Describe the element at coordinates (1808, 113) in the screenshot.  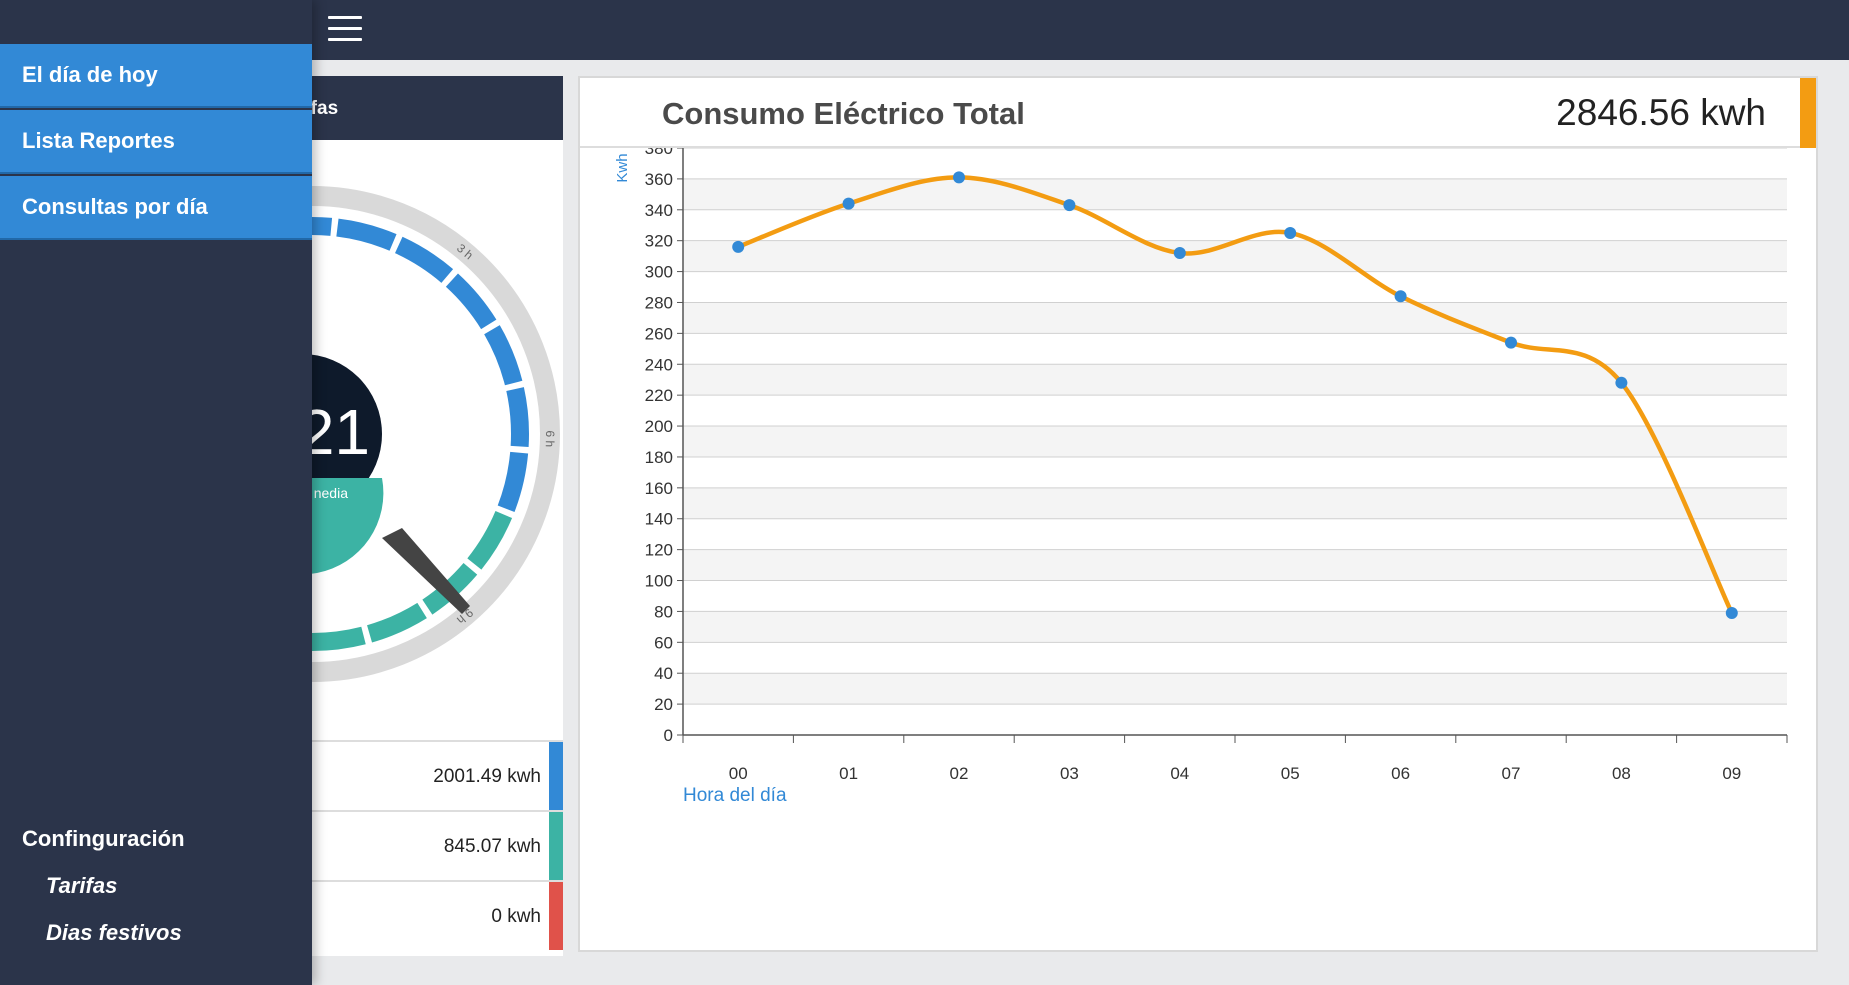
I see `accent-bar` at that location.